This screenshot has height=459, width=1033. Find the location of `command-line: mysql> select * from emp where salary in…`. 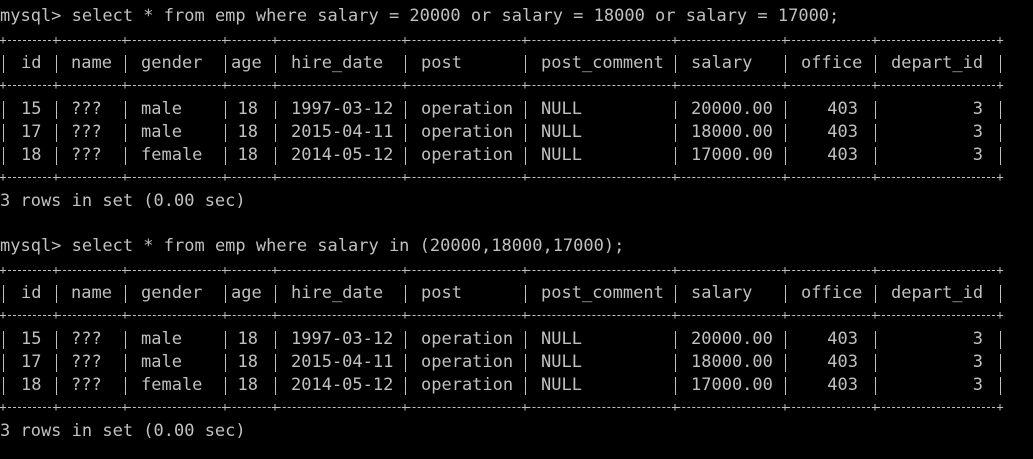

command-line: mysql> select * from emp where salary in… is located at coordinates (312, 246).